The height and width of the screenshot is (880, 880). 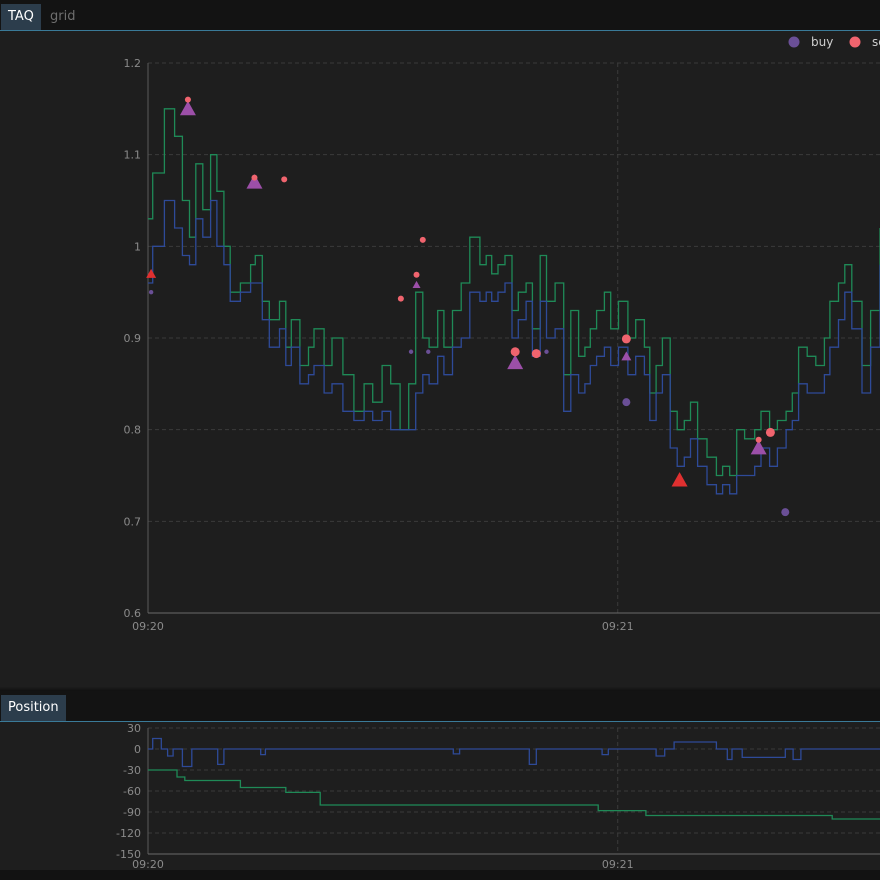 What do you see at coordinates (132, 770) in the screenshot?
I see `y-tick-label: -30` at bounding box center [132, 770].